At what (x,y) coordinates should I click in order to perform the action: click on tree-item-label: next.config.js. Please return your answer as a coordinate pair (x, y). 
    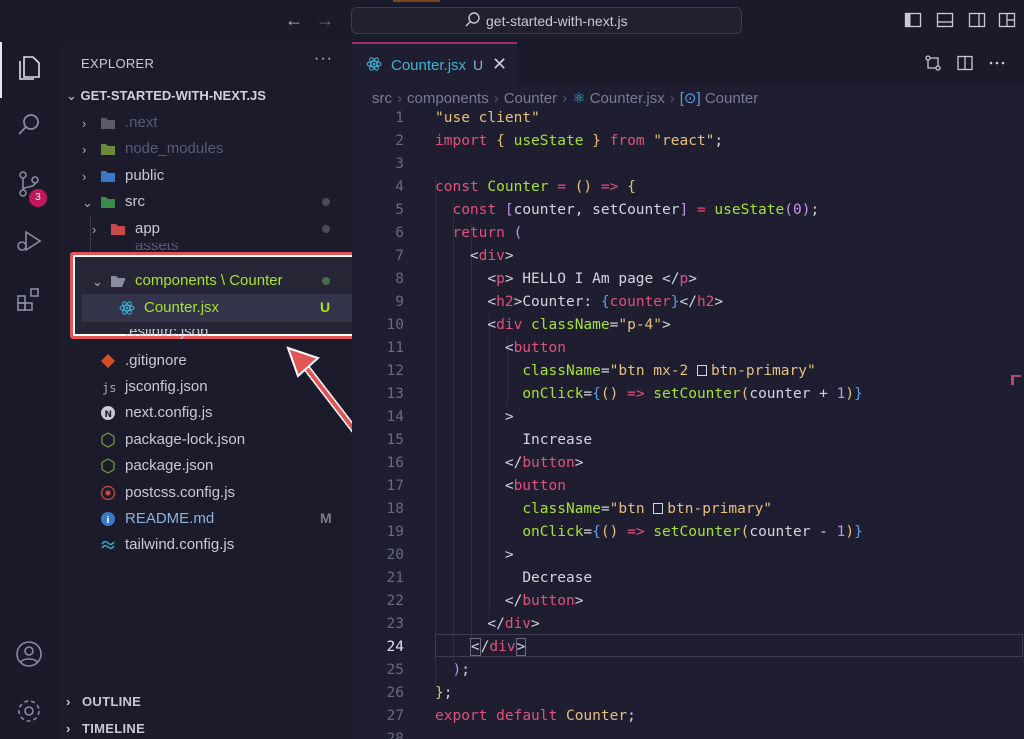
    Looking at the image, I should click on (169, 412).